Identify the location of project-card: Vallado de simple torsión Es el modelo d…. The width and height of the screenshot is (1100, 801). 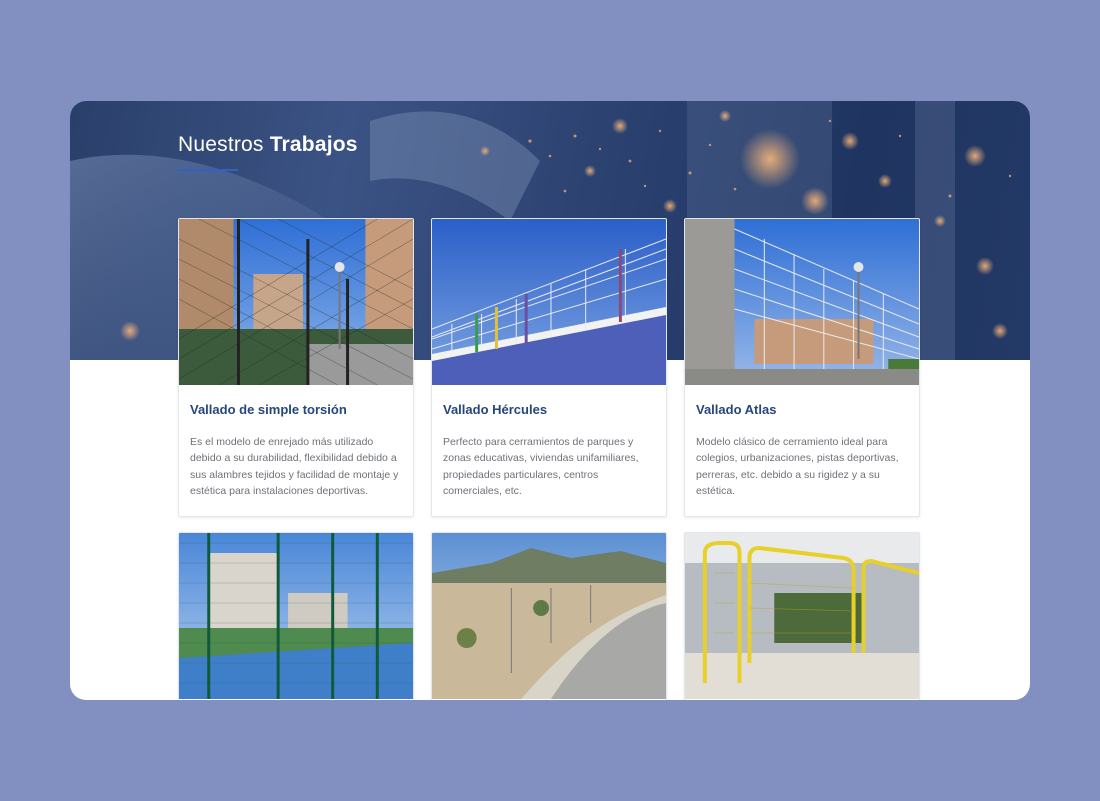
(296, 367).